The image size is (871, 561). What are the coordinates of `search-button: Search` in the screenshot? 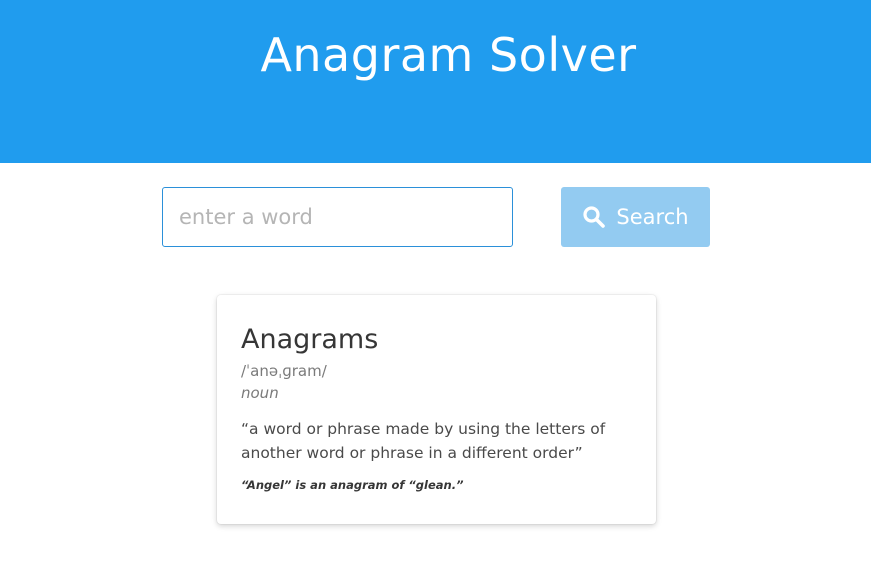 It's located at (635, 217).